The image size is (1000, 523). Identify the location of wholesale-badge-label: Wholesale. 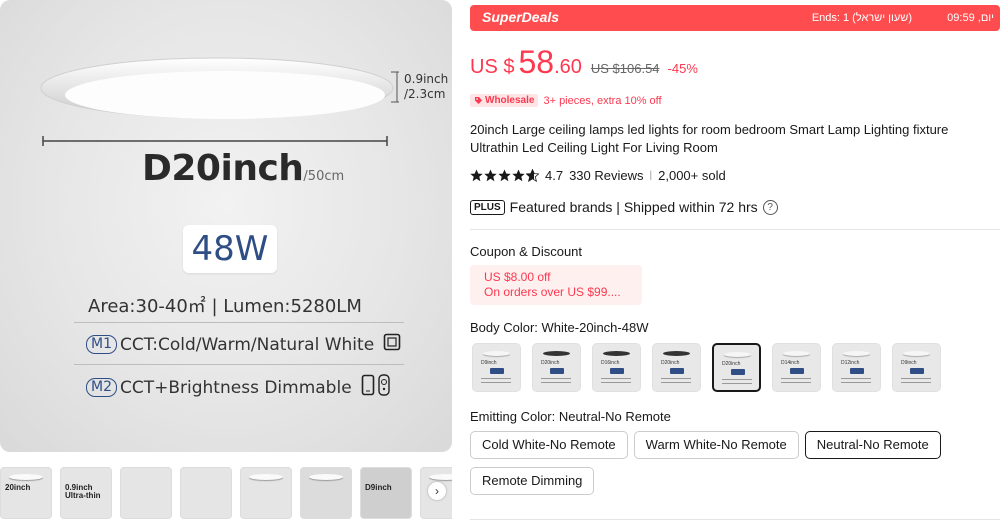
(510, 100).